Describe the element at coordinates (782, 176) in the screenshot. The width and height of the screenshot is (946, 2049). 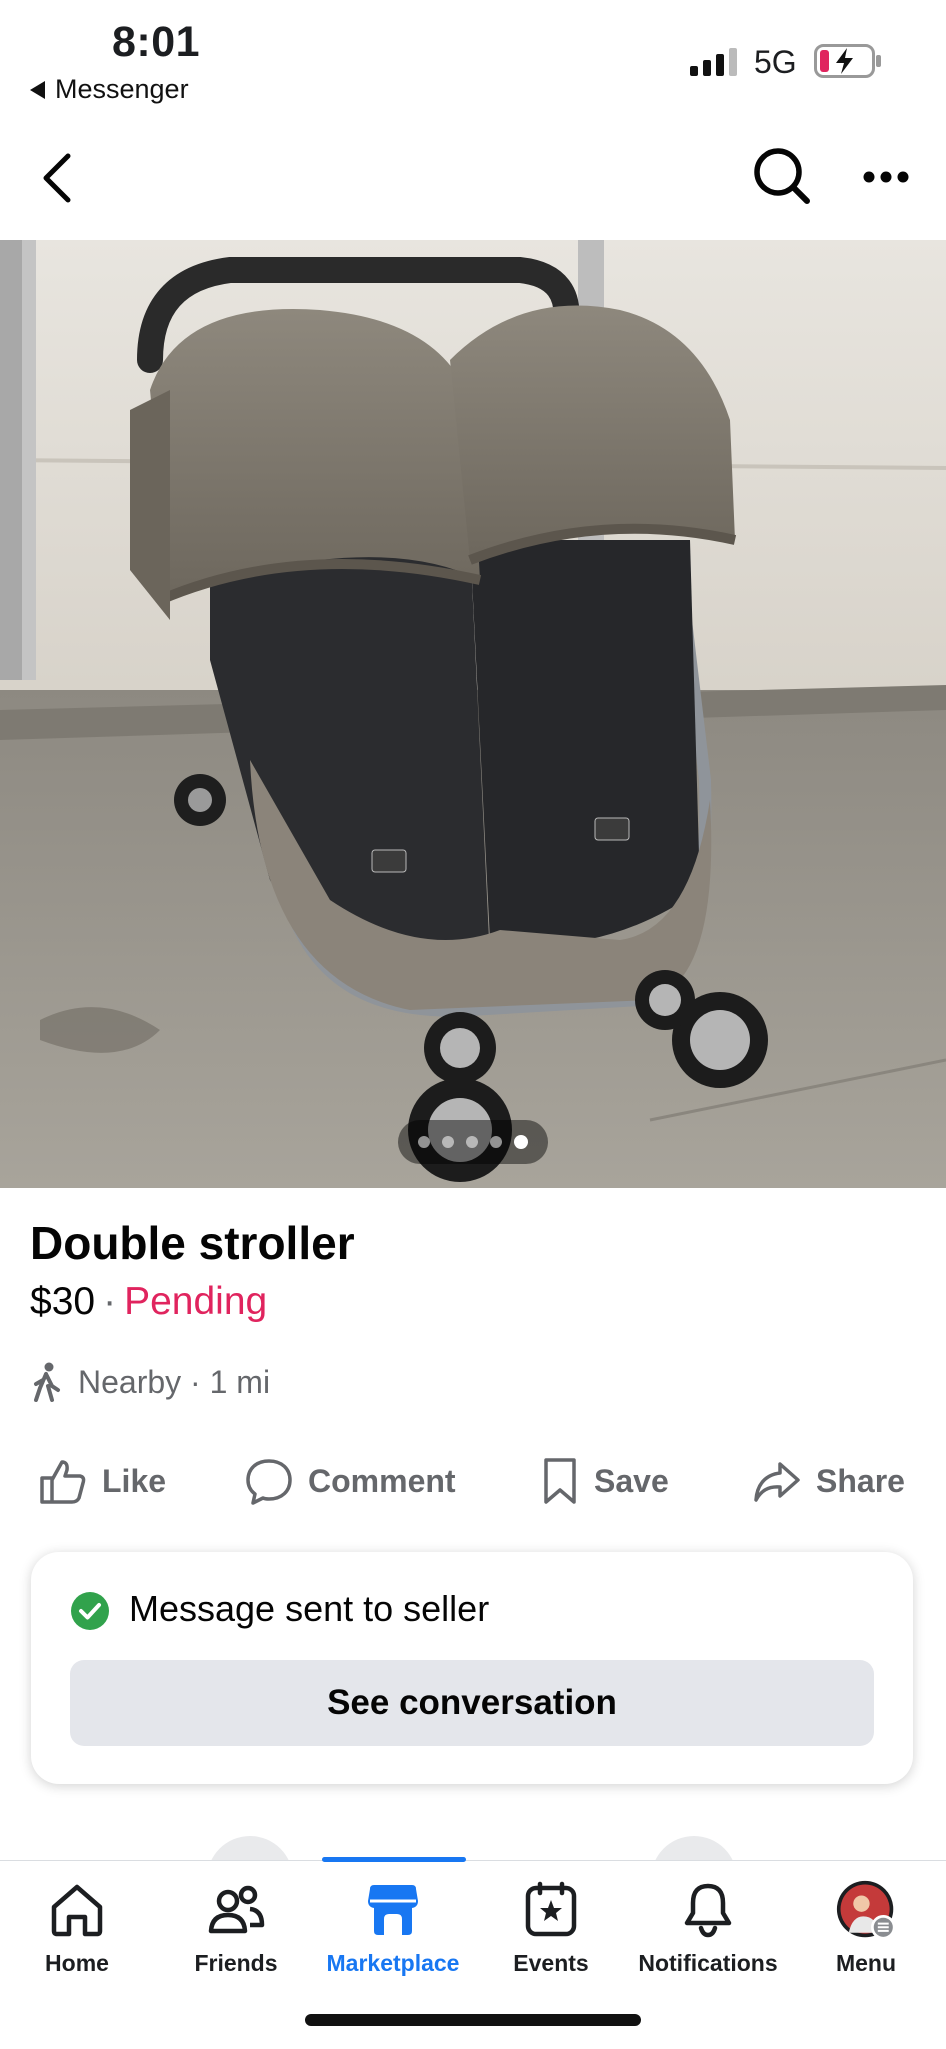
I see `search-icon` at that location.